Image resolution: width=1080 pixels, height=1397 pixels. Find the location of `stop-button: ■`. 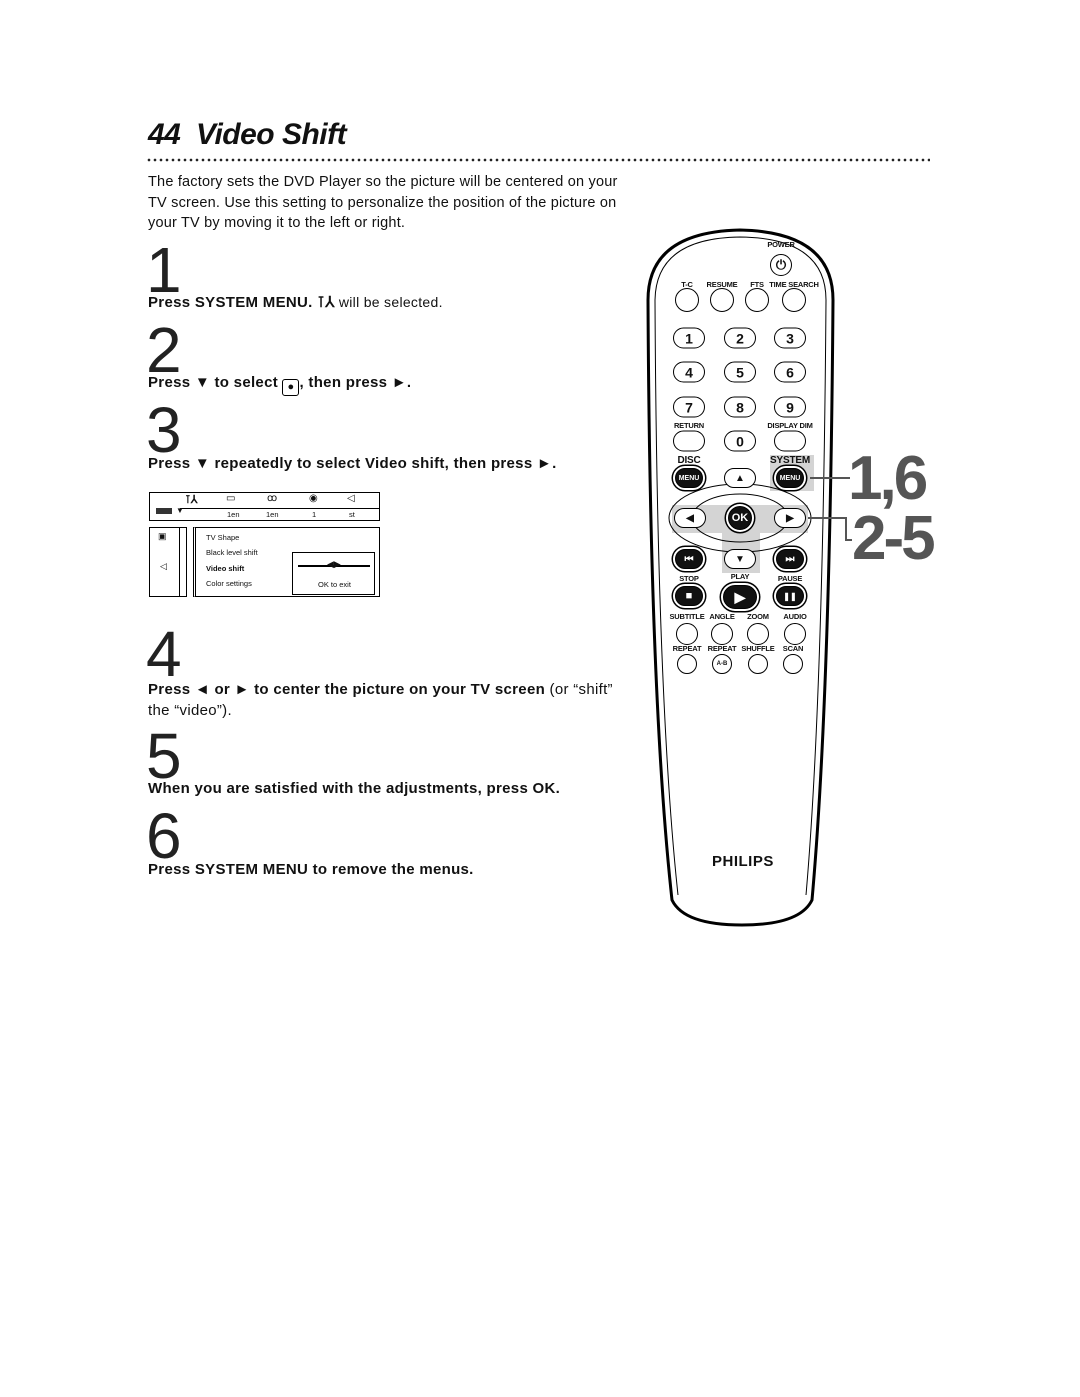

stop-button: ■ is located at coordinates (689, 596).